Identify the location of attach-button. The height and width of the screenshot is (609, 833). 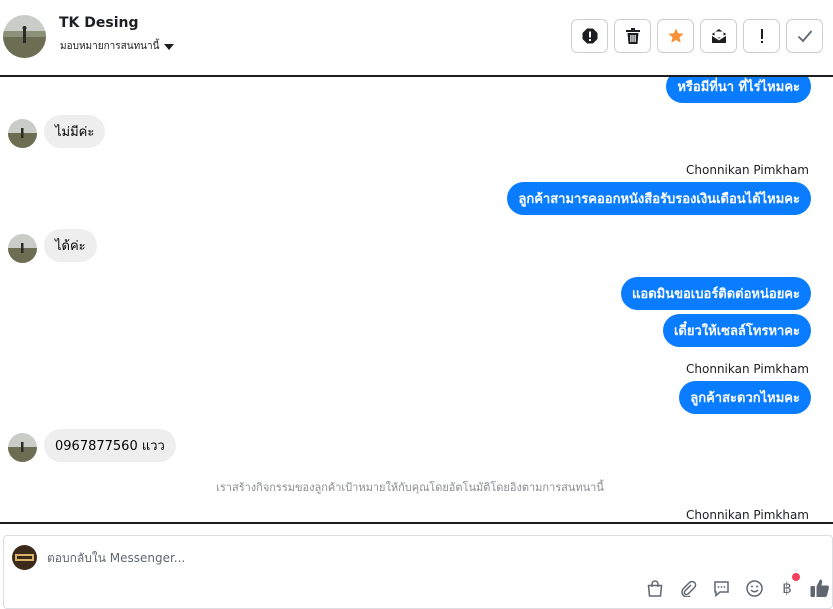
(688, 588).